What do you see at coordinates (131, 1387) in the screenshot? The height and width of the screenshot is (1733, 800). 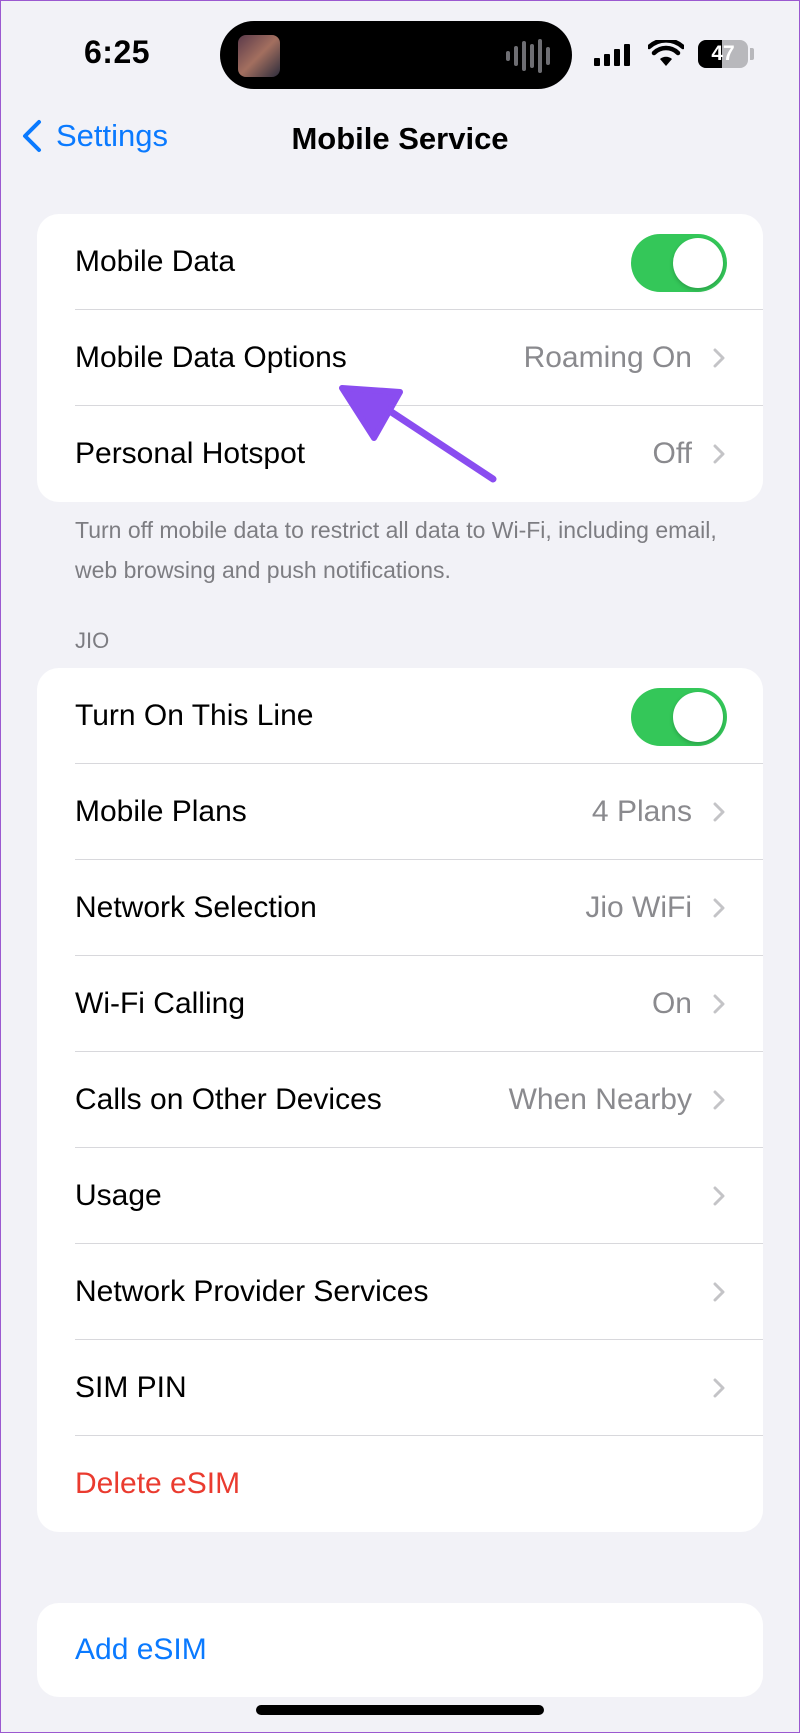 I see `row-label: SIM PIN` at bounding box center [131, 1387].